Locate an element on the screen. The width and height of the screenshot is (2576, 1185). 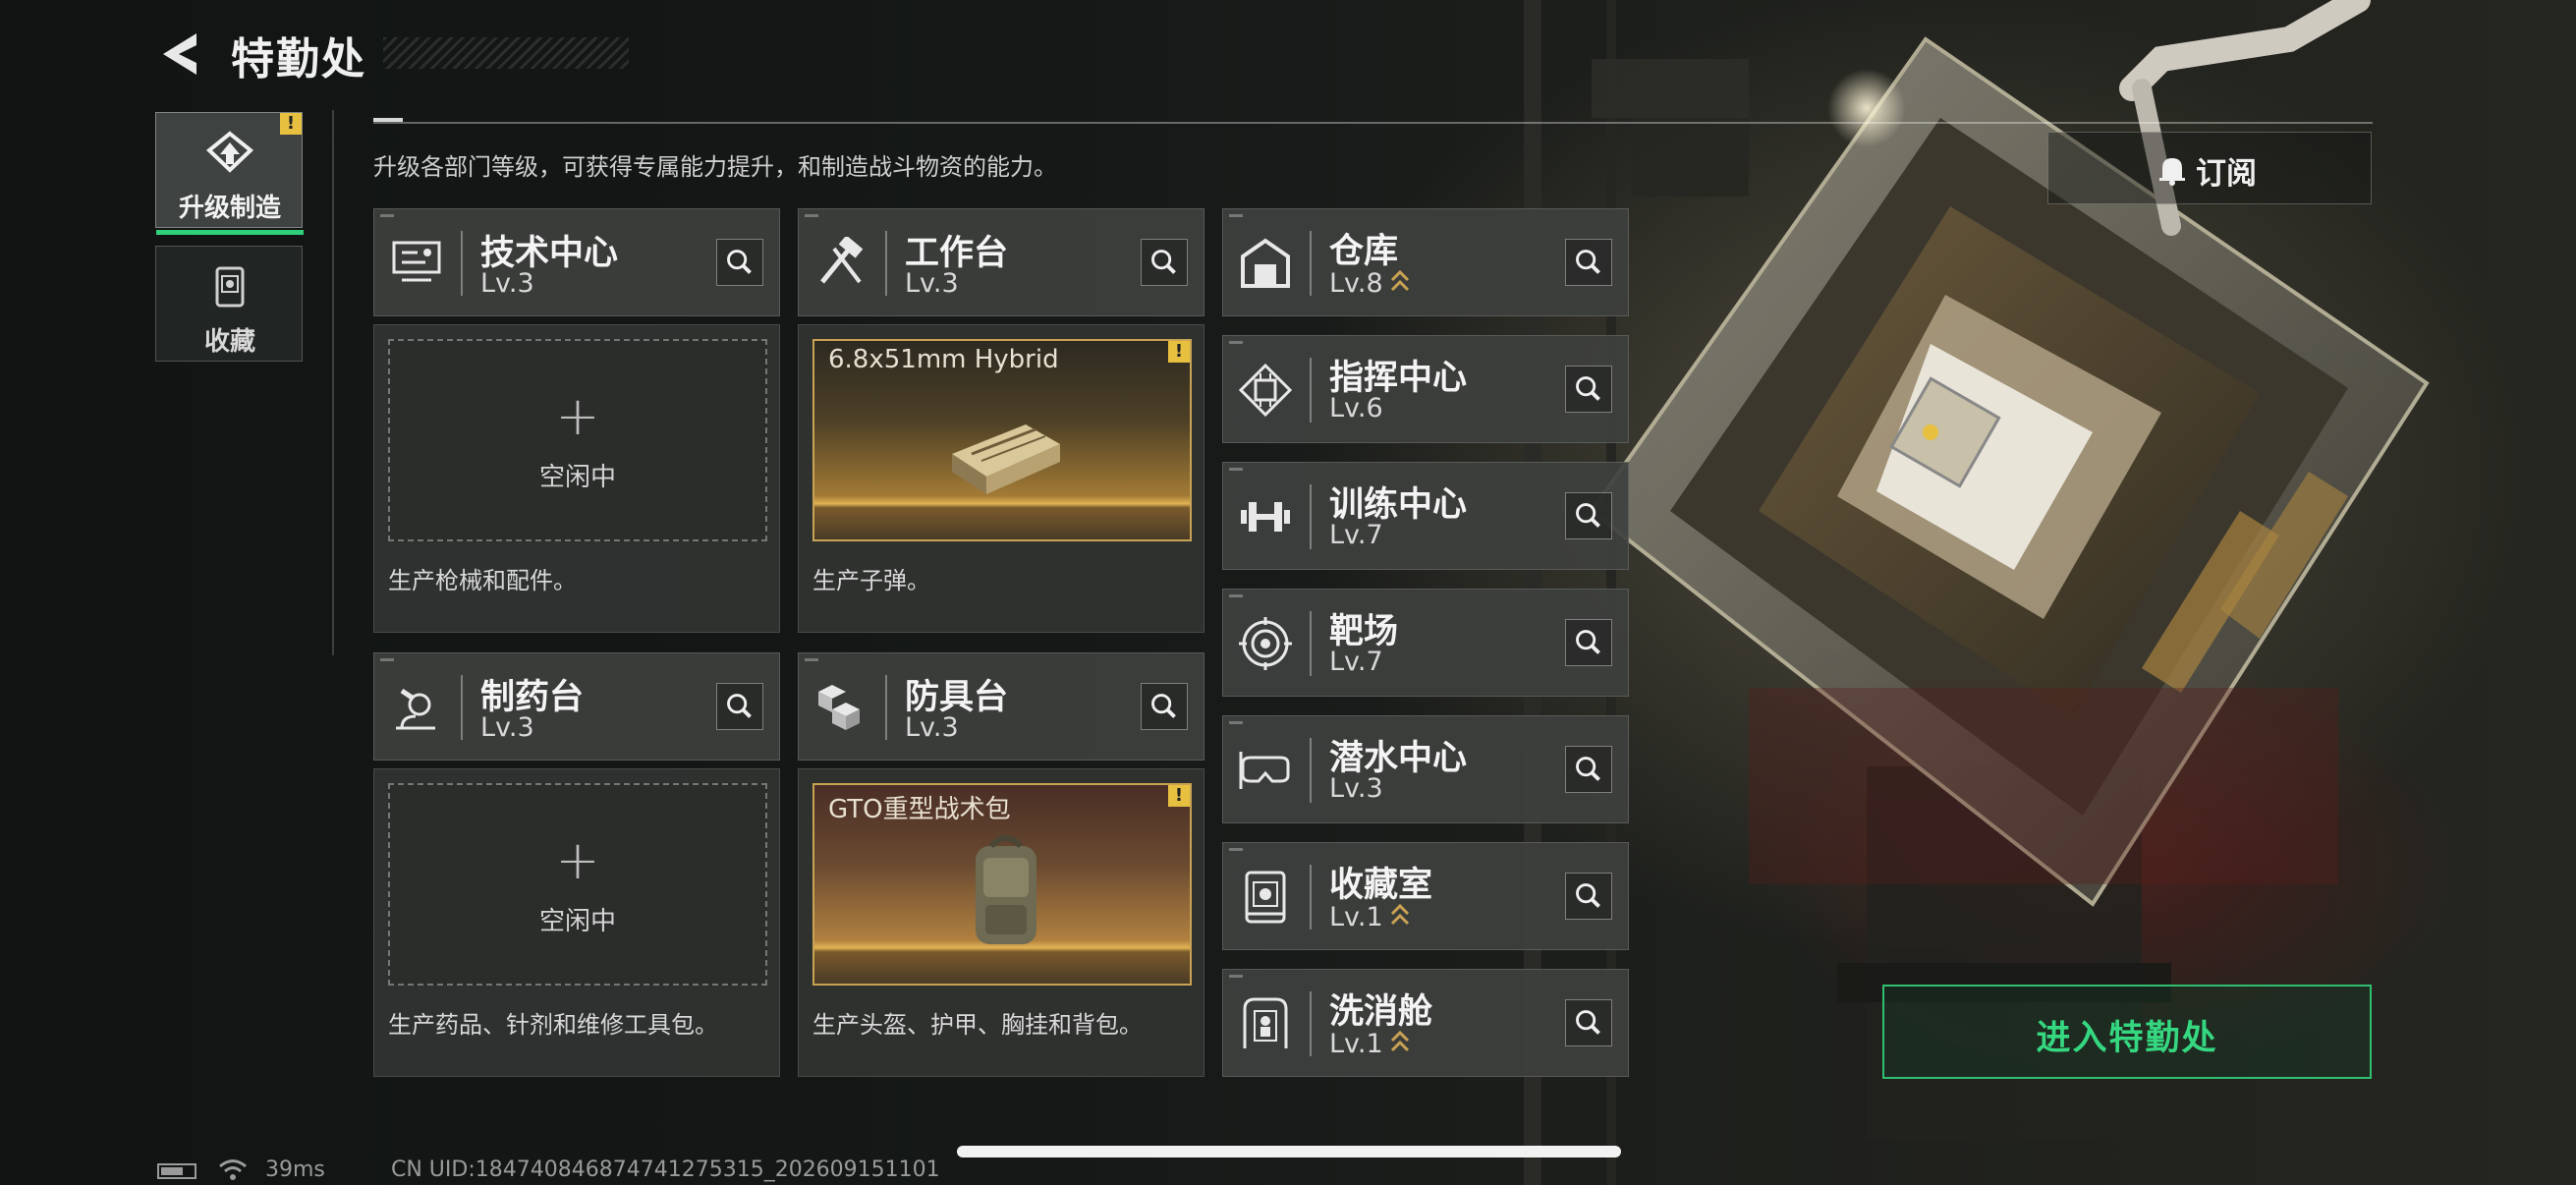
back-button is located at coordinates (181, 54).